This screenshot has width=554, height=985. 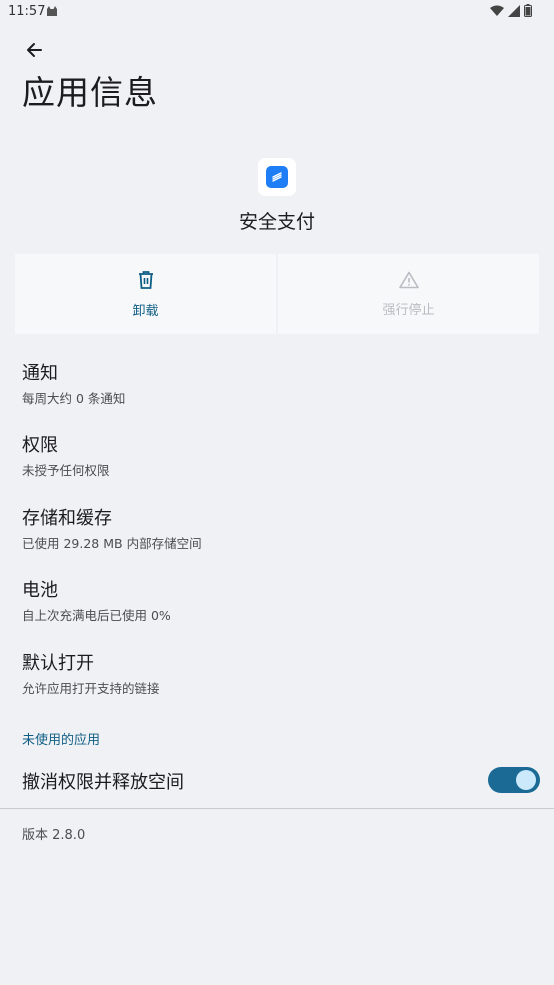 I want to click on item-title: 默认打开, so click(x=58, y=663).